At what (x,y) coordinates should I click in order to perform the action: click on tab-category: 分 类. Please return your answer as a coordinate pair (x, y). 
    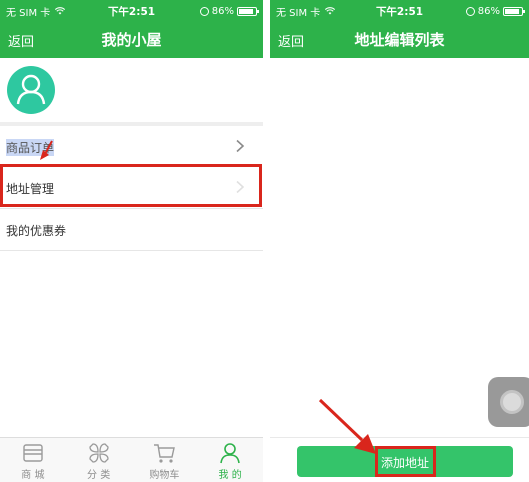
    Looking at the image, I should click on (99, 460).